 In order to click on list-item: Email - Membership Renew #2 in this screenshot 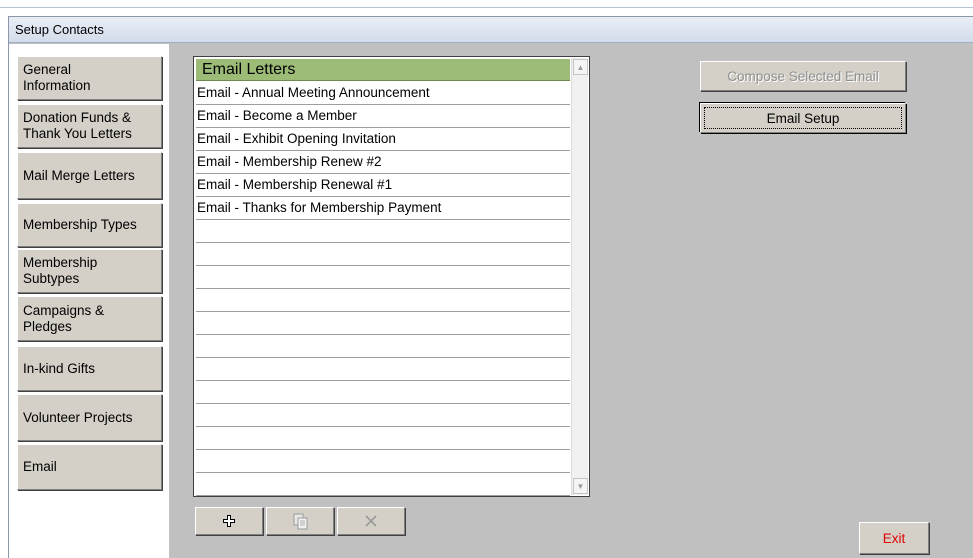, I will do `click(383, 162)`.